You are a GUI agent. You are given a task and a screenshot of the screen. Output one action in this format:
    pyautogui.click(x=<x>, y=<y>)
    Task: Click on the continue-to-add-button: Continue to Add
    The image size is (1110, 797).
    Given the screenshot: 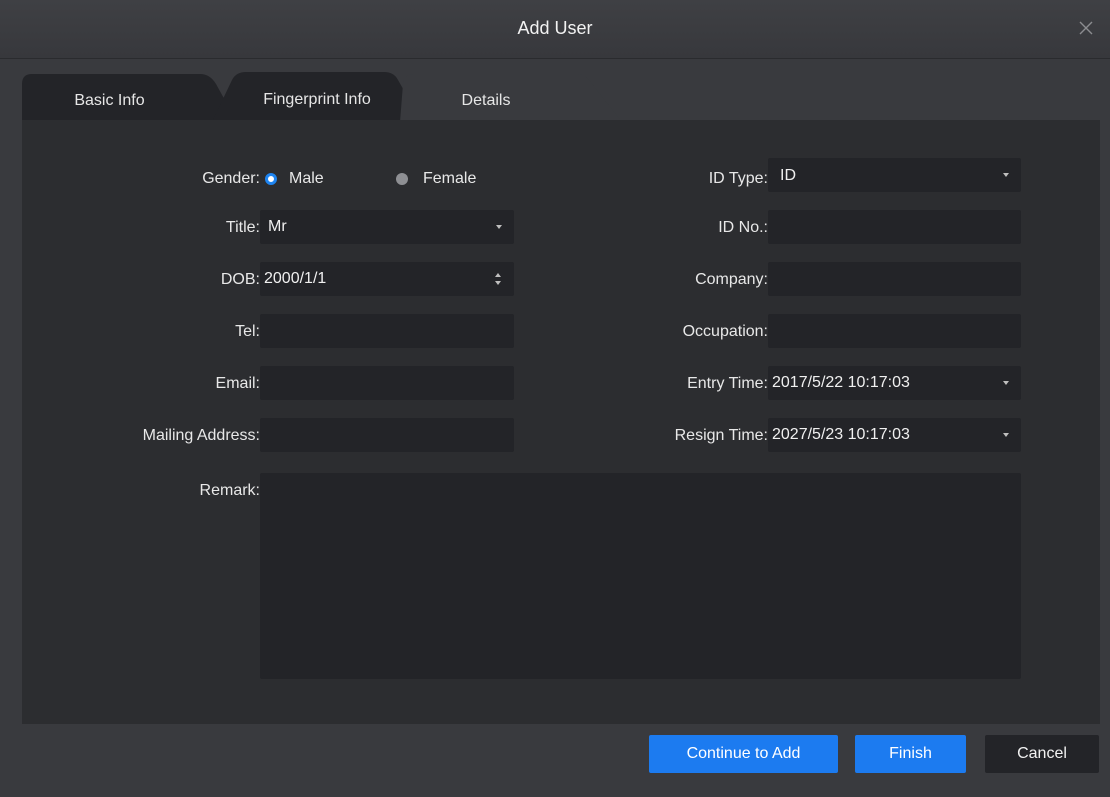 What is the action you would take?
    pyautogui.click(x=743, y=754)
    